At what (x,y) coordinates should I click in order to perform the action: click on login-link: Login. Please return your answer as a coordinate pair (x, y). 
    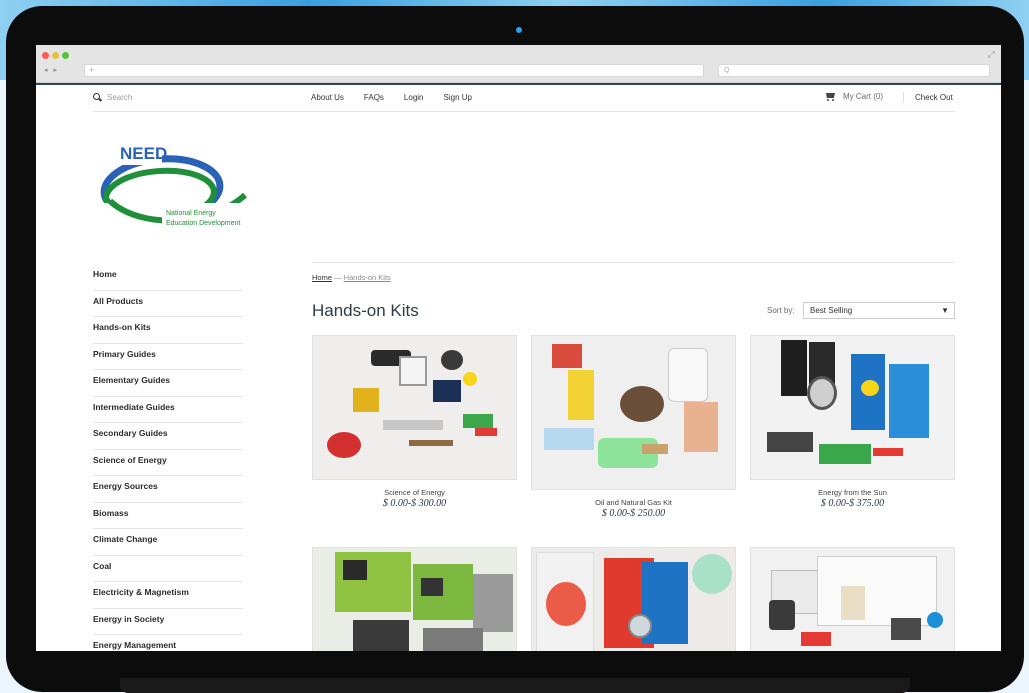
    Looking at the image, I should click on (414, 97).